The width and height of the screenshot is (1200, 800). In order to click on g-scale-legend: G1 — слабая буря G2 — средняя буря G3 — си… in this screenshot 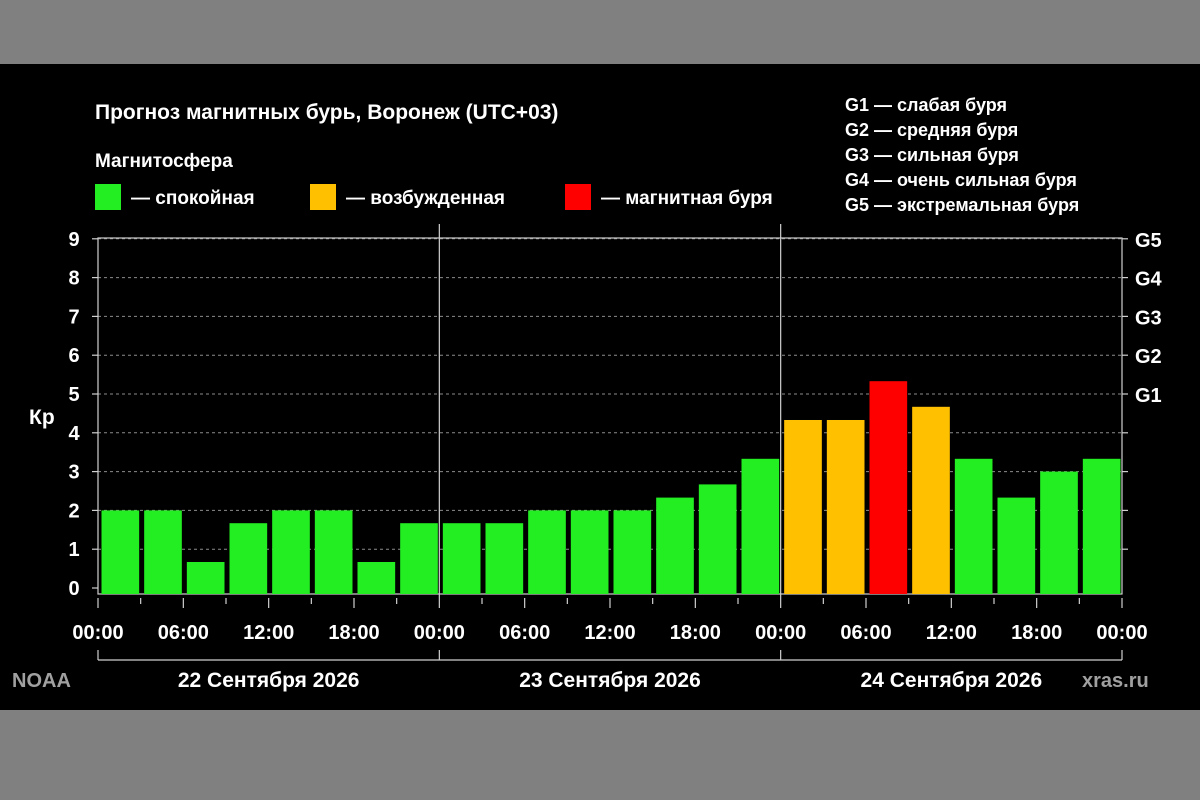, I will do `click(962, 155)`.